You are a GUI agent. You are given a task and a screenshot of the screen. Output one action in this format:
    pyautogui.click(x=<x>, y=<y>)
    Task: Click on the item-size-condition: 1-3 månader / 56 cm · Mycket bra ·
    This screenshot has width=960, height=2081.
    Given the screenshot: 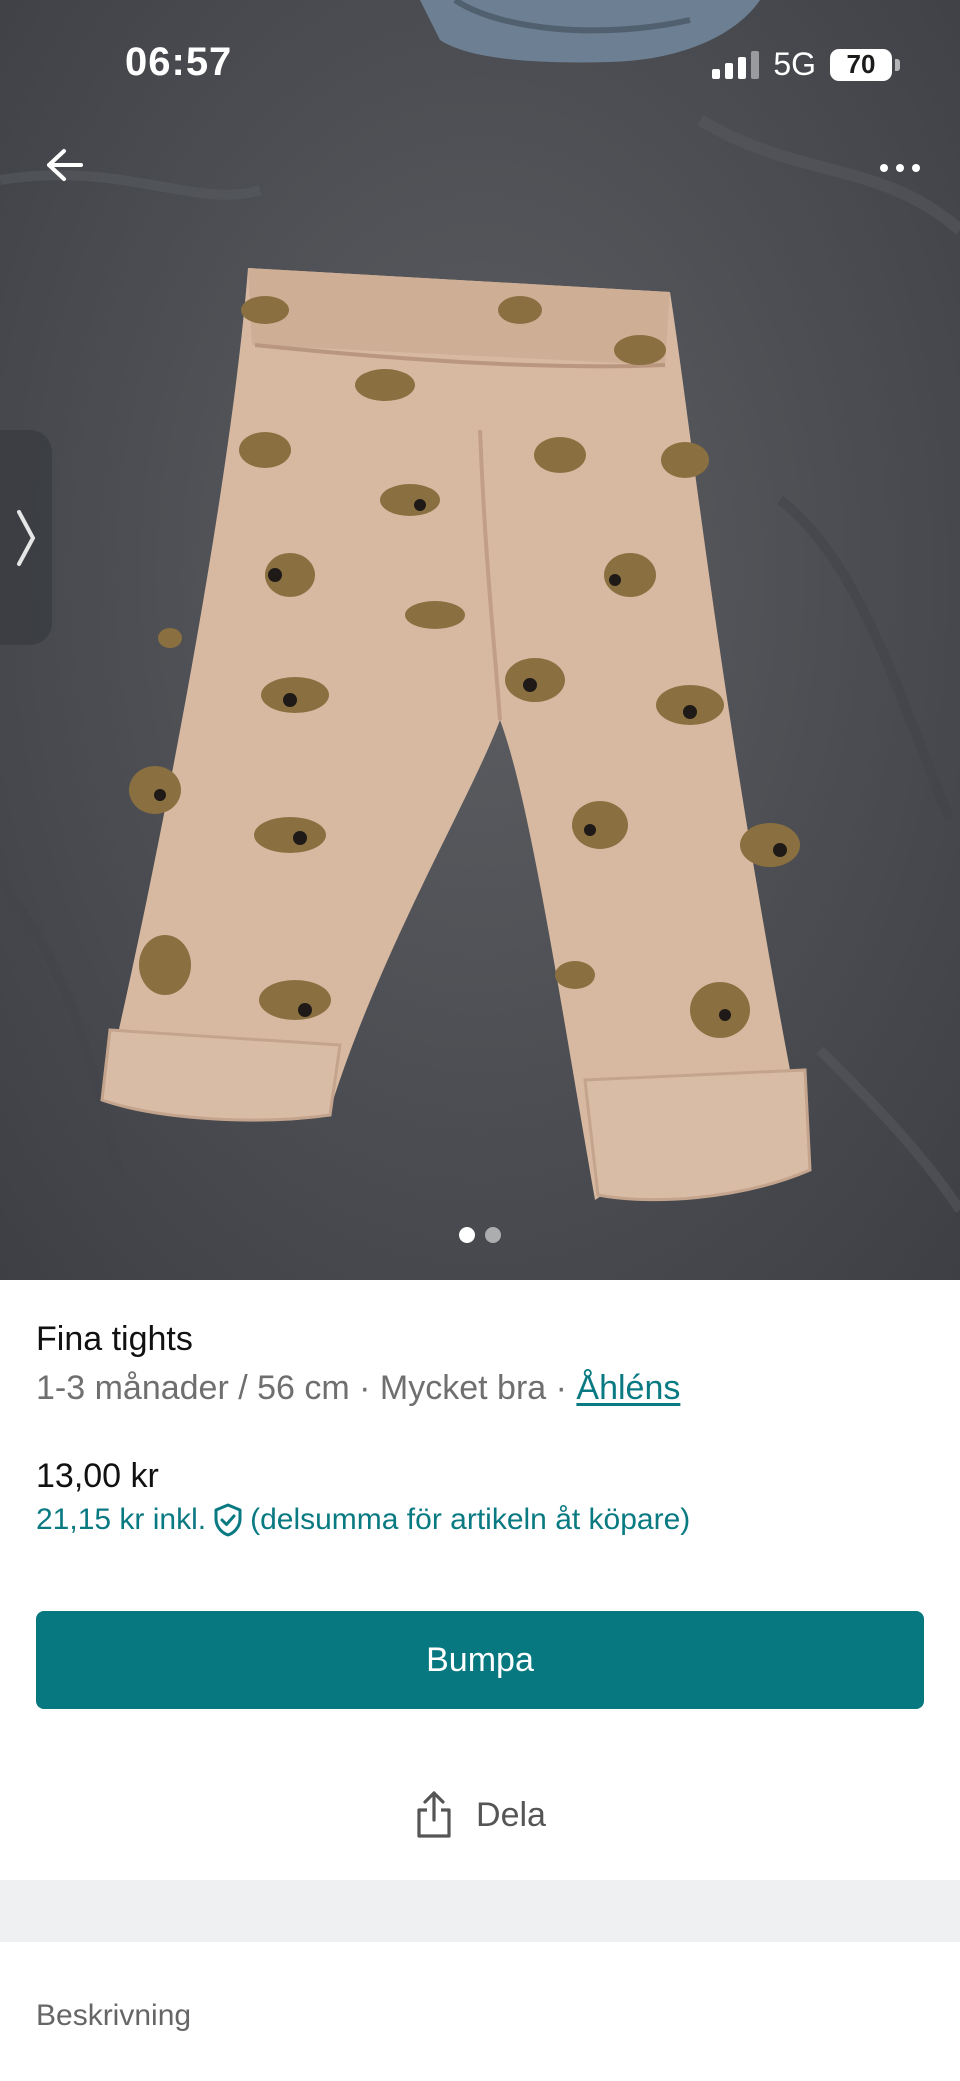 What is the action you would take?
    pyautogui.click(x=306, y=1388)
    